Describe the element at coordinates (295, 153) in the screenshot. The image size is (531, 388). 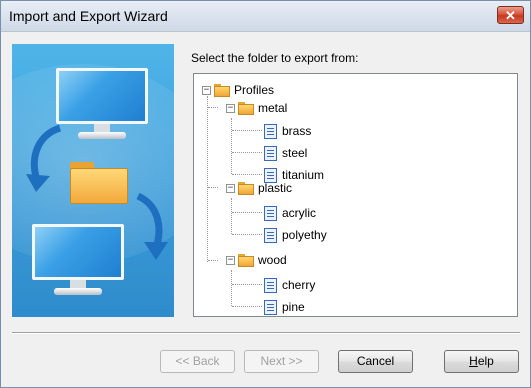
I see `tree-node-label: steel` at that location.